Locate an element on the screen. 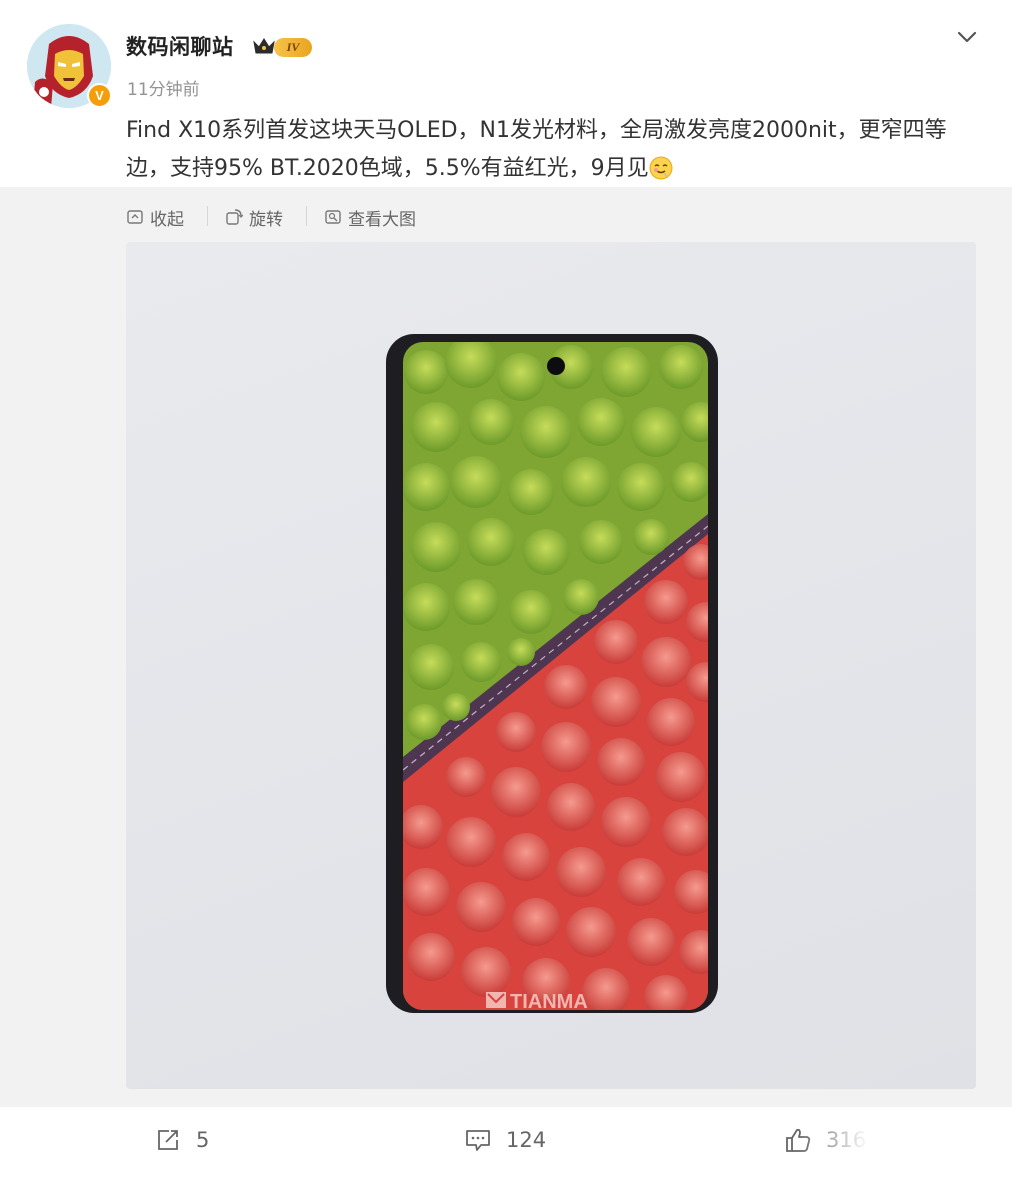  view-large-button: 查看大图 is located at coordinates (370, 217).